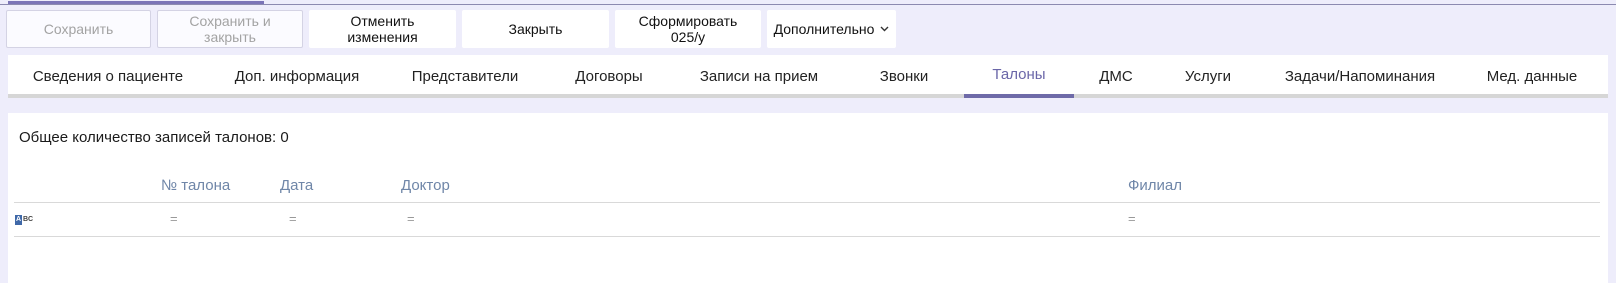 The image size is (1616, 283). What do you see at coordinates (78, 29) in the screenshot?
I see `save-button: Сохранить` at bounding box center [78, 29].